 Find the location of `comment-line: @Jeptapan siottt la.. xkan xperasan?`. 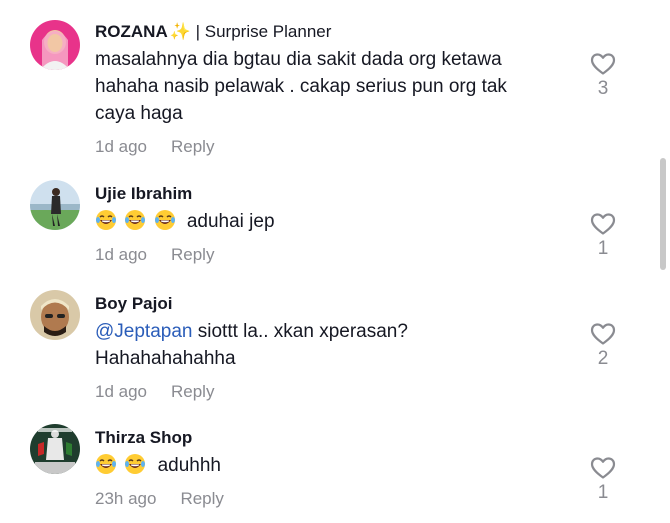

comment-line: @Jeptapan siottt la.. xkan xperasan? is located at coordinates (325, 331).